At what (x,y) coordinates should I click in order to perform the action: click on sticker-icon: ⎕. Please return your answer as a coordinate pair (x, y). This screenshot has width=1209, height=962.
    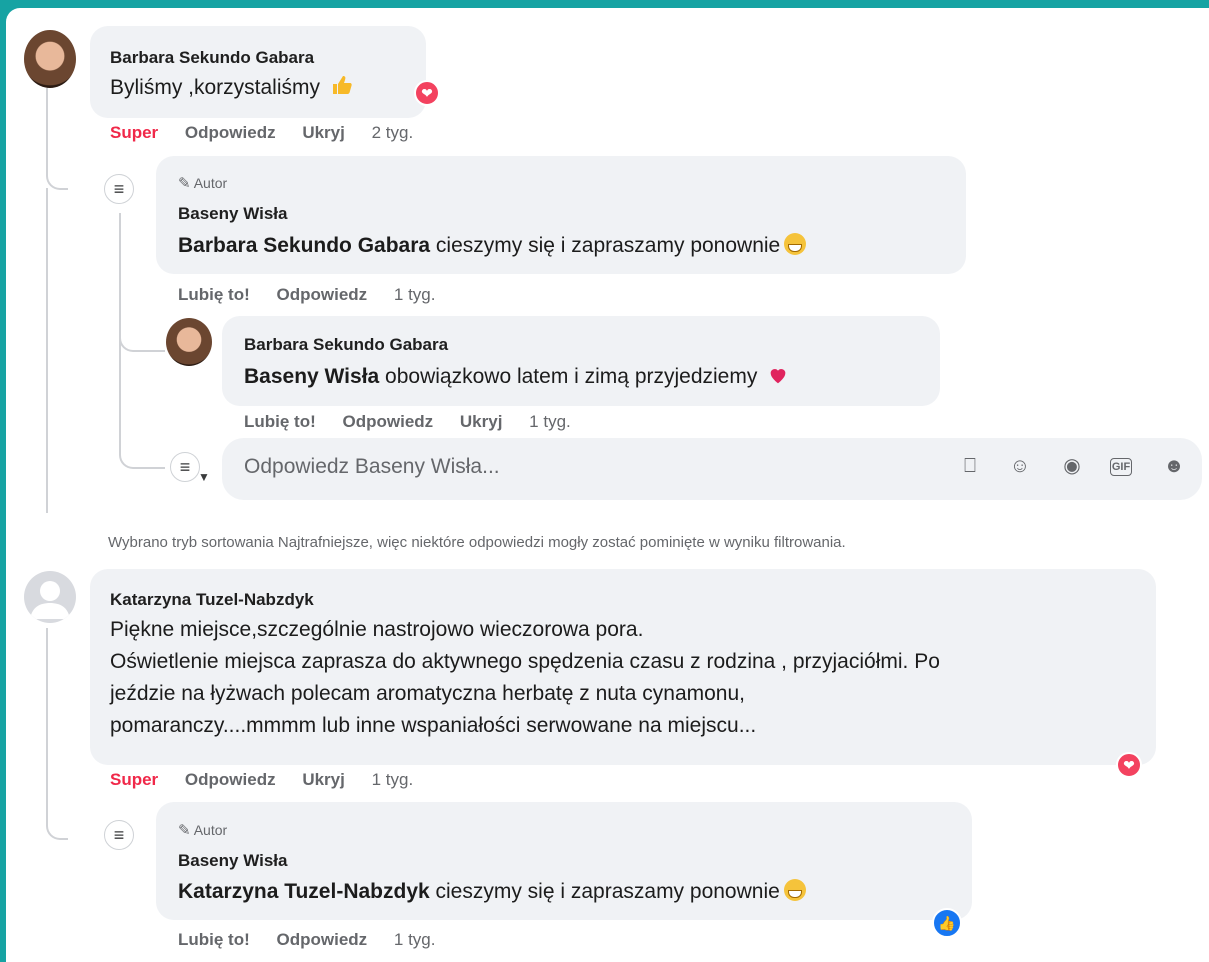
    Looking at the image, I should click on (970, 466).